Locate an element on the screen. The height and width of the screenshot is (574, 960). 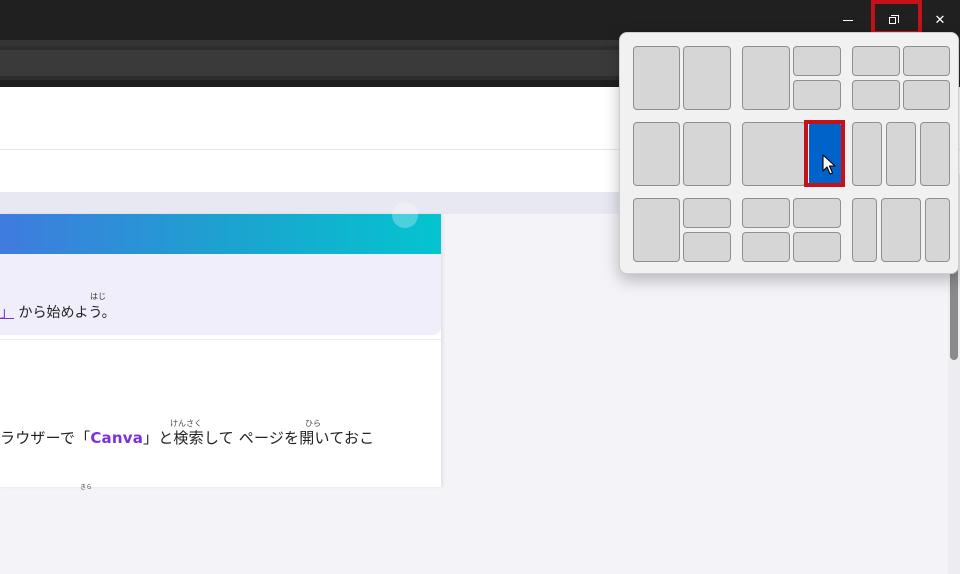
instruction-prefix: ラウザーで「 is located at coordinates (45, 438).